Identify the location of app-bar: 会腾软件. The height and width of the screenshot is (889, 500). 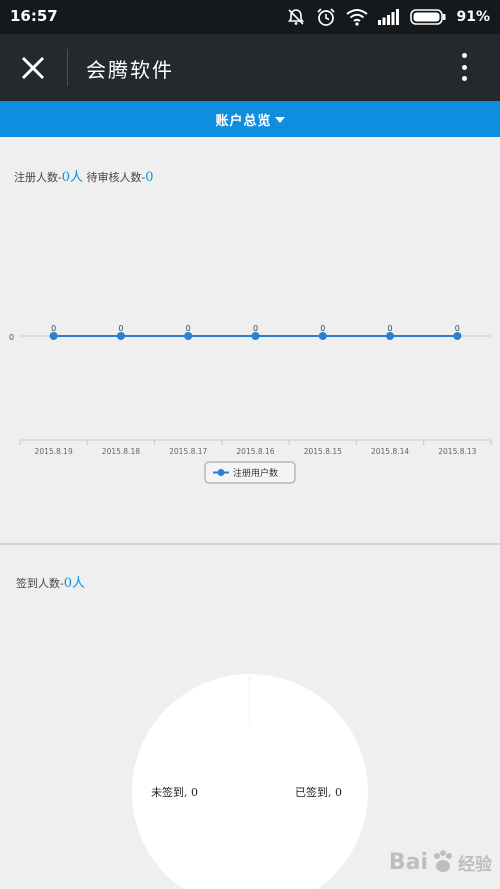
(250, 67).